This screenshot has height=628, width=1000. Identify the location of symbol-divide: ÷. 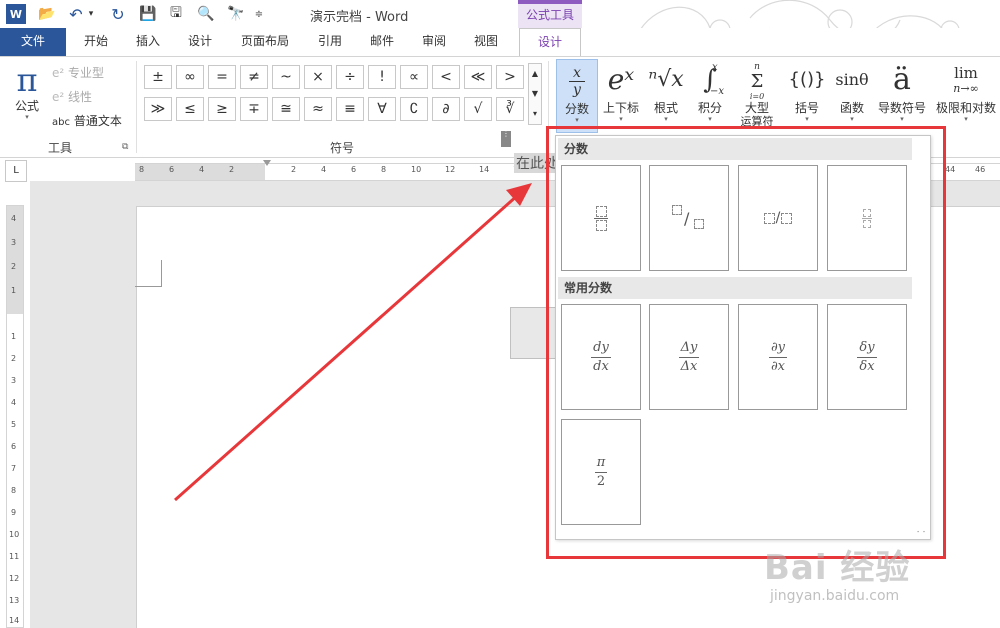
(350, 77).